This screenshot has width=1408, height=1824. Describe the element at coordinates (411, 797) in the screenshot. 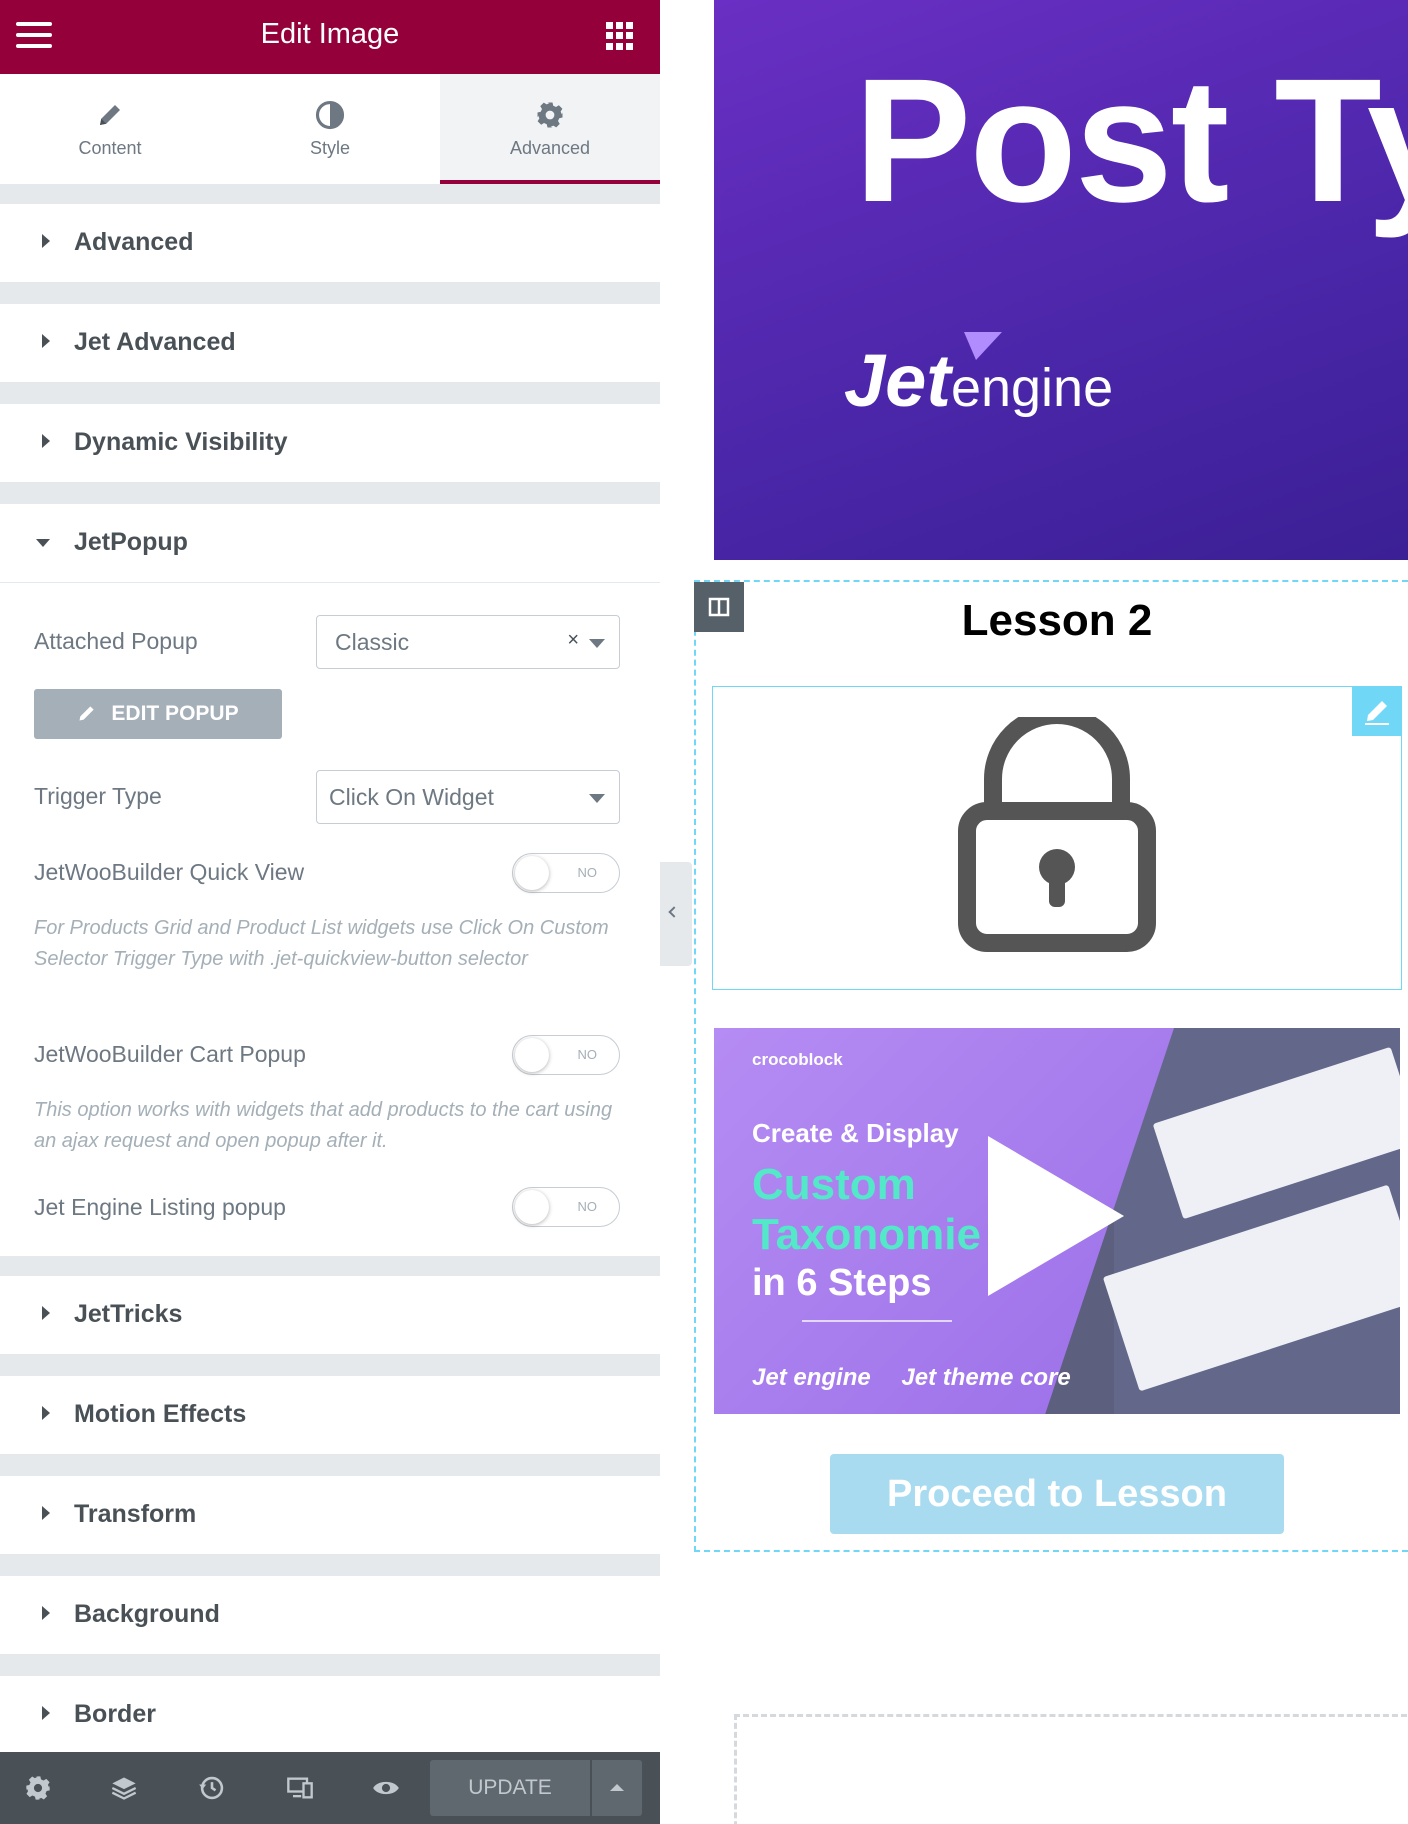

I see `trigger-type-value: Click On Widget` at that location.